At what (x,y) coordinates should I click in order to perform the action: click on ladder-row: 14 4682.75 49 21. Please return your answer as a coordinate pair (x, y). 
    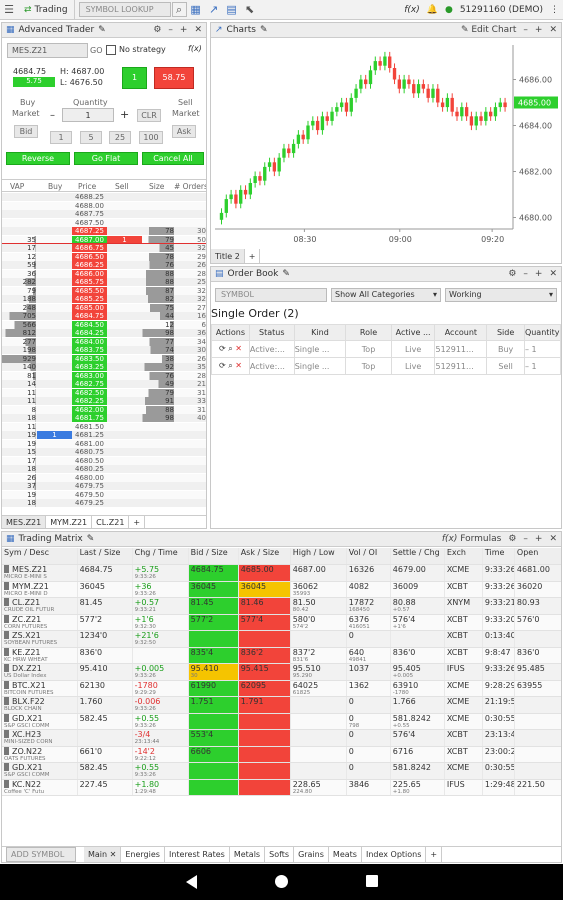
    Looking at the image, I should click on (104, 384).